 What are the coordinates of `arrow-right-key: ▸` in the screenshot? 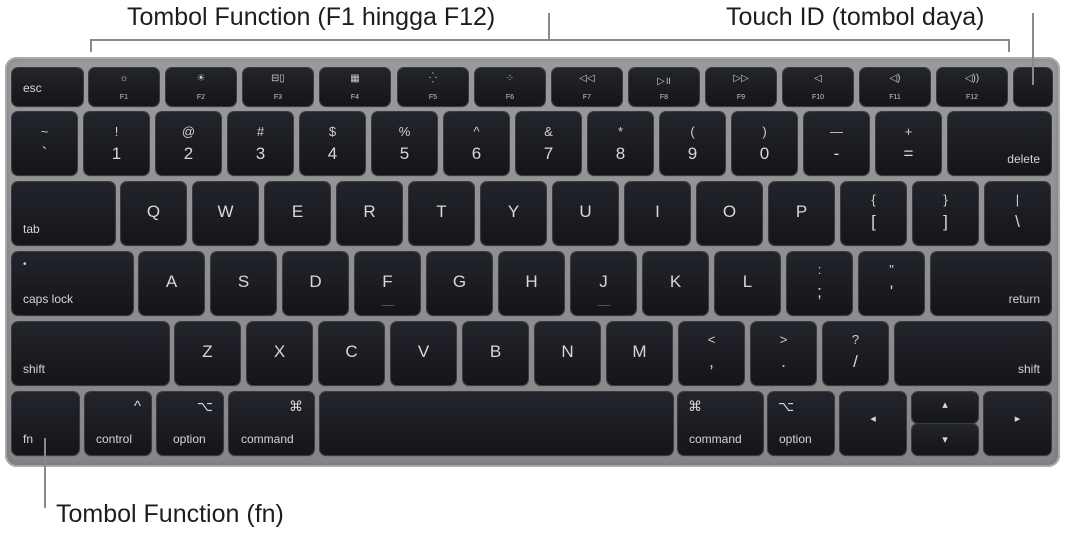 It's located at (1017, 423).